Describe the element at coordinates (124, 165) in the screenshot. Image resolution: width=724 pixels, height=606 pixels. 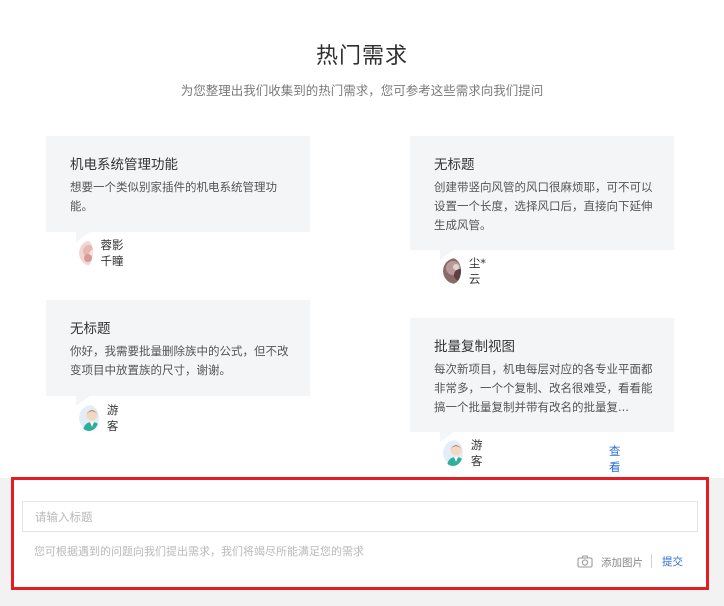
I see `card-title: 机电系统管理功能` at that location.